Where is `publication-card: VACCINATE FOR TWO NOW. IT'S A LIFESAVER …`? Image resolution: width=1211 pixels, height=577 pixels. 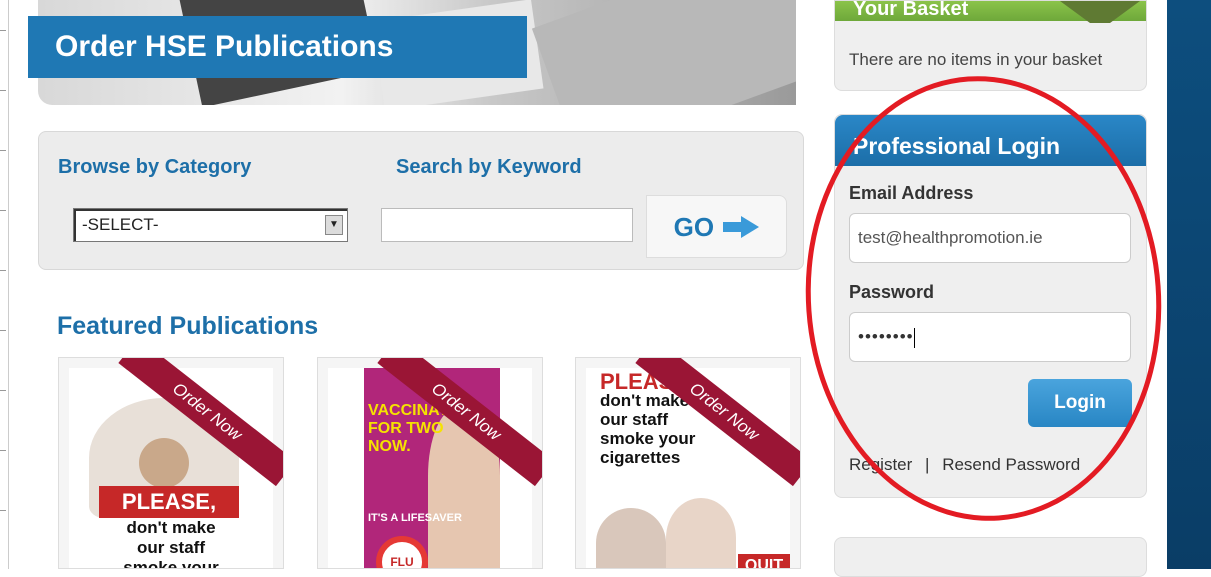
publication-card: VACCINATE FOR TWO NOW. IT'S A LIFESAVER … is located at coordinates (430, 463).